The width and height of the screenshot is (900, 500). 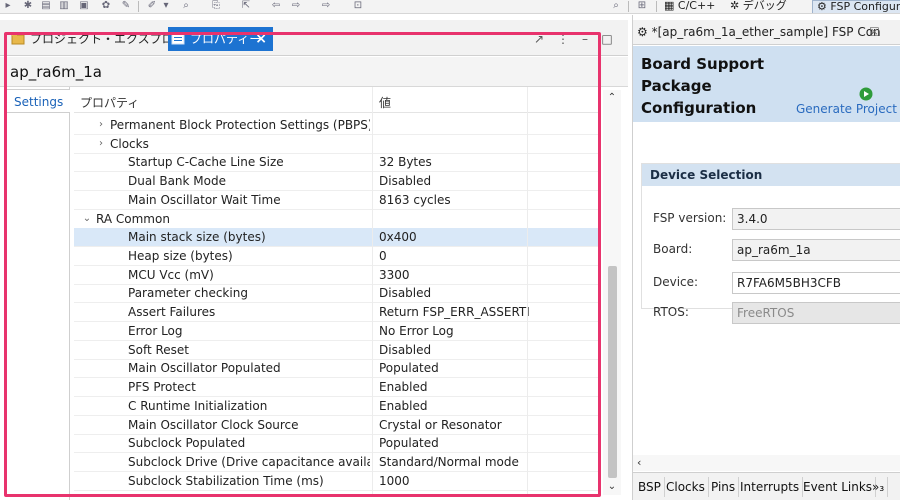 What do you see at coordinates (454, 256) in the screenshot?
I see `property-value: 0` at bounding box center [454, 256].